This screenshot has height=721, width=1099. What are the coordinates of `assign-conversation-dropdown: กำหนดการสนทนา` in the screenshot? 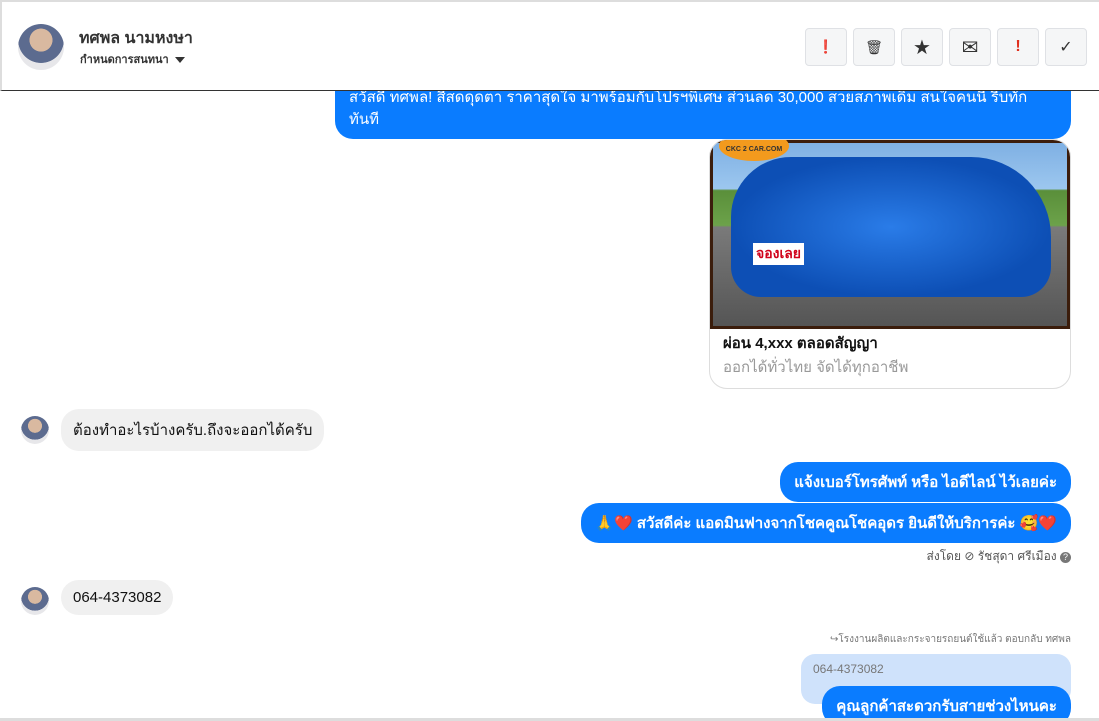 It's located at (132, 59).